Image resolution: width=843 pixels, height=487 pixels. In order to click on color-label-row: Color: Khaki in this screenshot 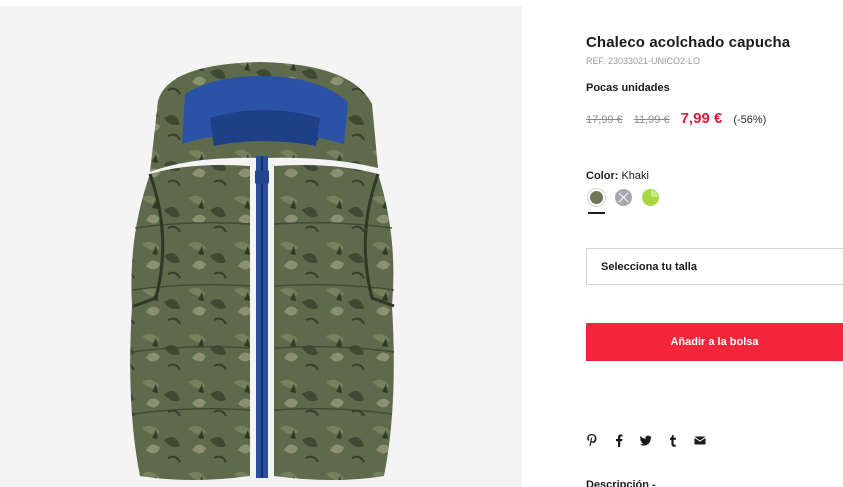, I will do `click(617, 176)`.